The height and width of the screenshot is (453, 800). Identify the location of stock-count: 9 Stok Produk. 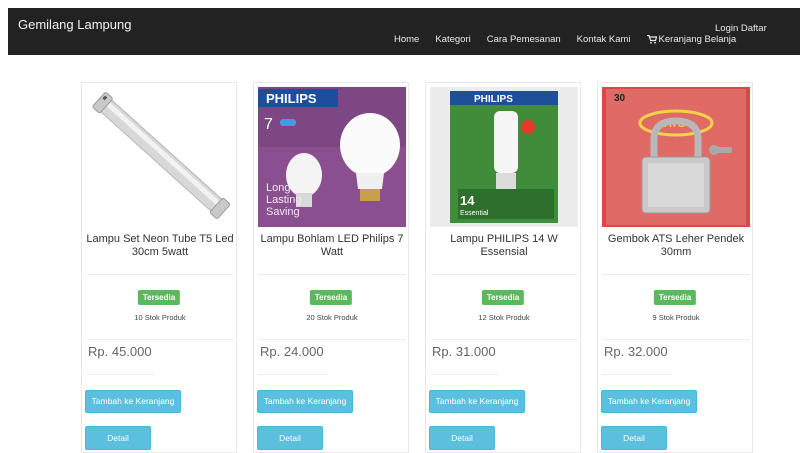
(676, 317).